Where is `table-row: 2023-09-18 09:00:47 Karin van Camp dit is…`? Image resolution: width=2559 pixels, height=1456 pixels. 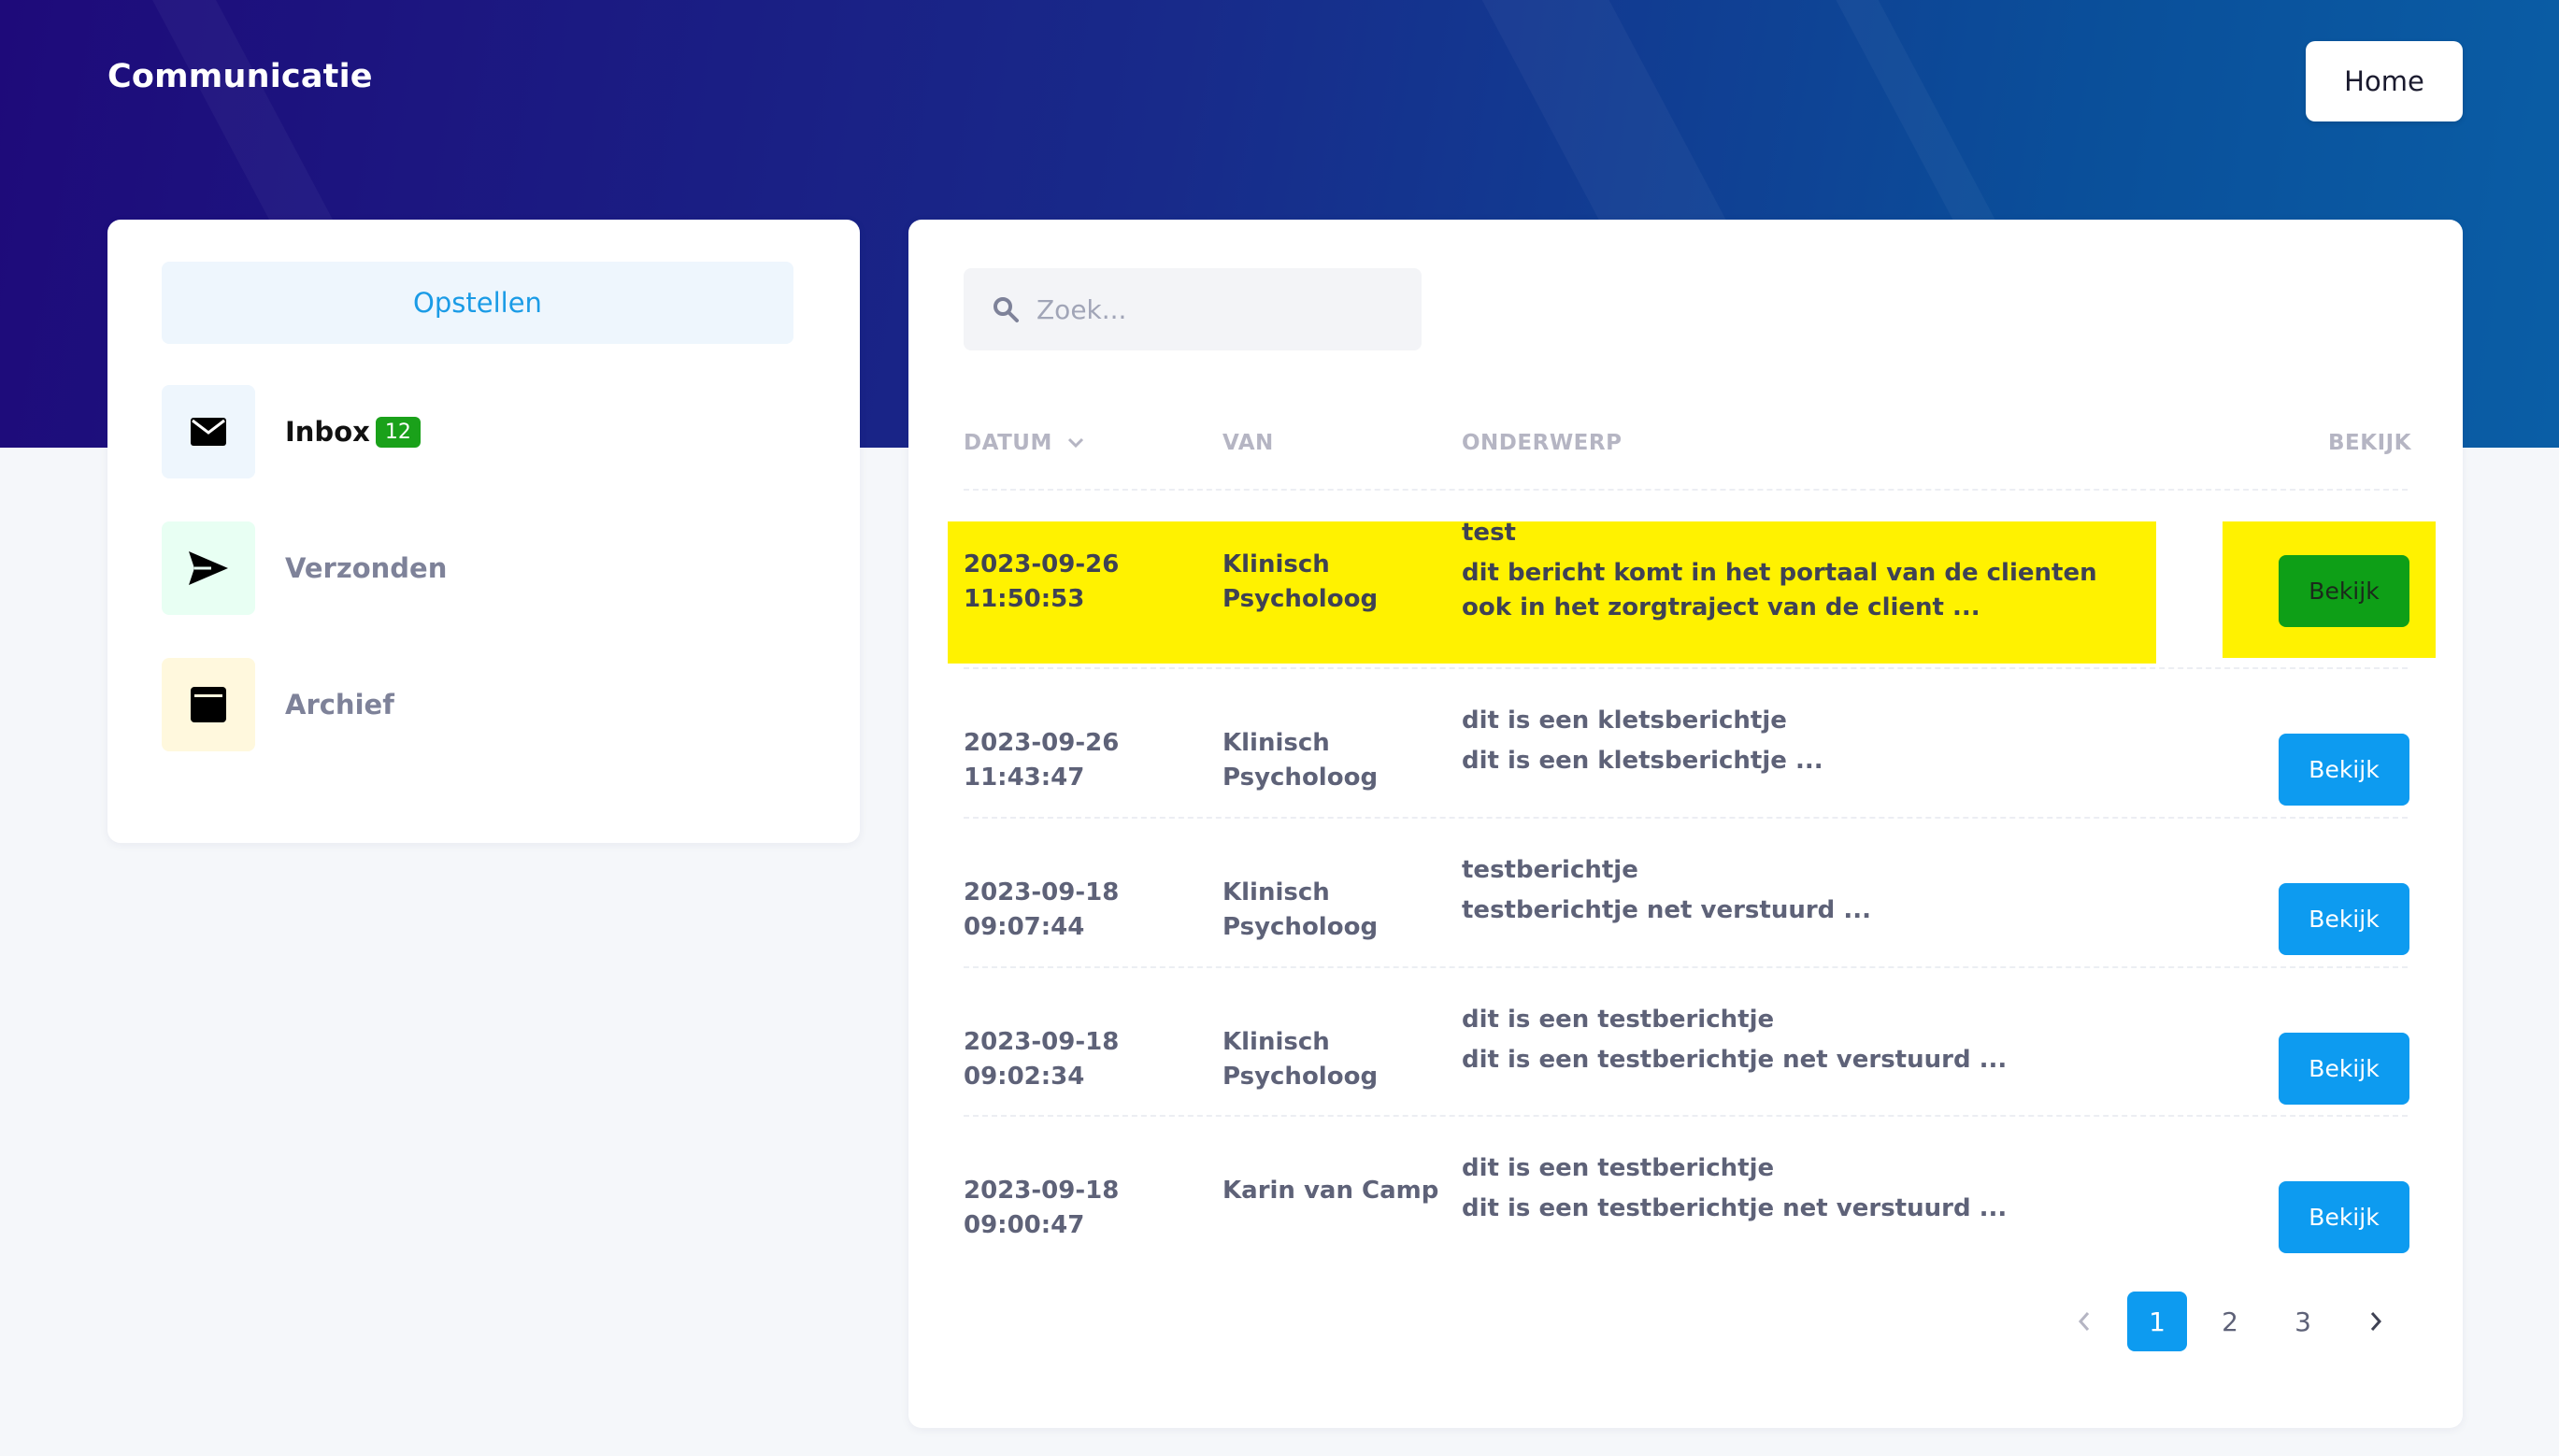
table-row: 2023-09-18 09:00:47 Karin van Camp dit is… is located at coordinates (1685, 1221).